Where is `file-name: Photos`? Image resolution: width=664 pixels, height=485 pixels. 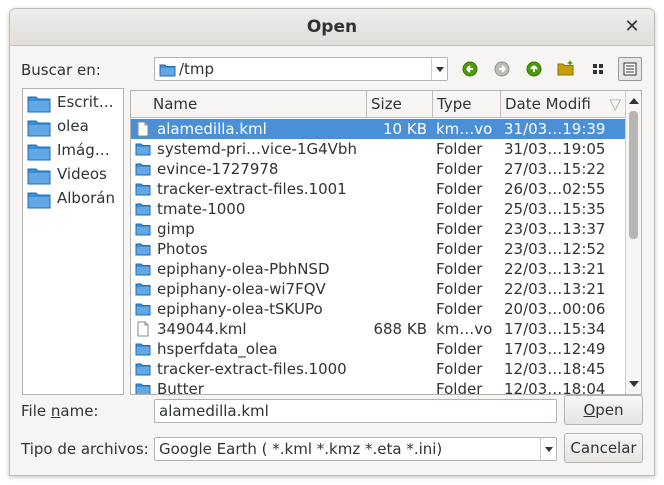
file-name: Photos is located at coordinates (182, 249).